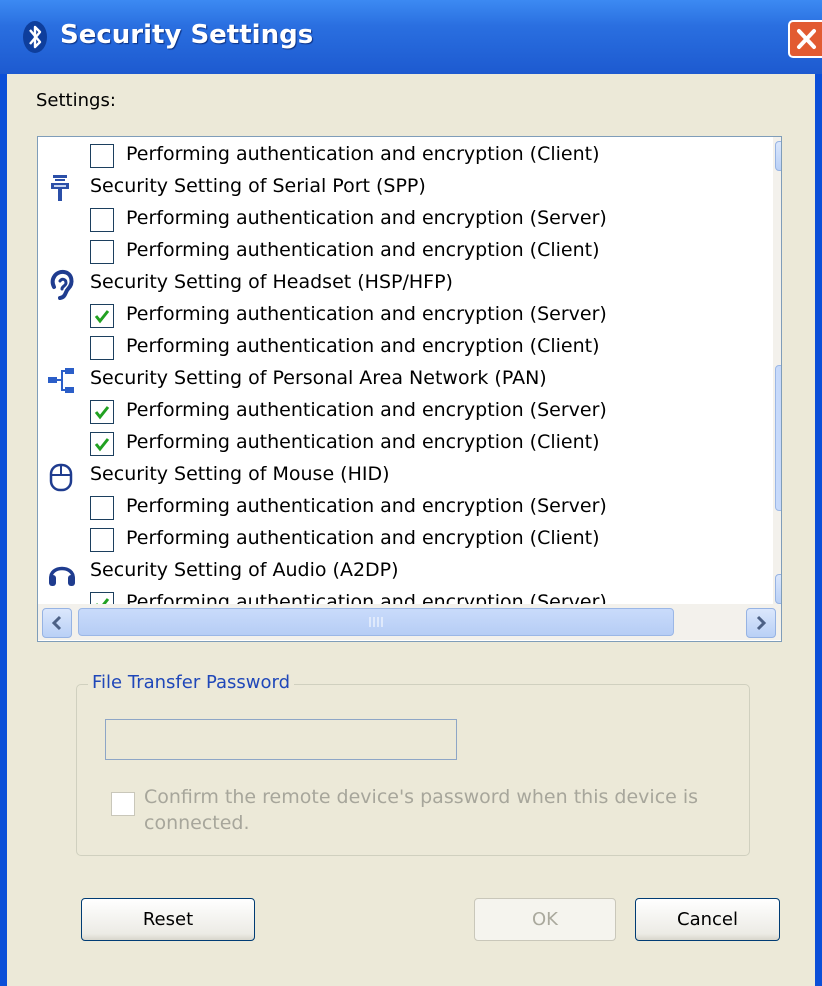 The height and width of the screenshot is (986, 822). I want to click on cancel-button: Cancel, so click(707, 919).